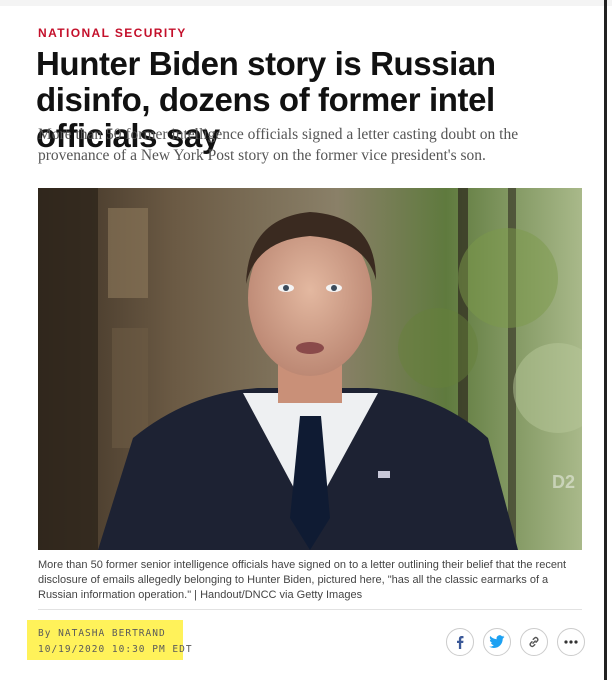  I want to click on publish-timestamp: 10/19/2020 10:30 PM EDT, so click(115, 649).